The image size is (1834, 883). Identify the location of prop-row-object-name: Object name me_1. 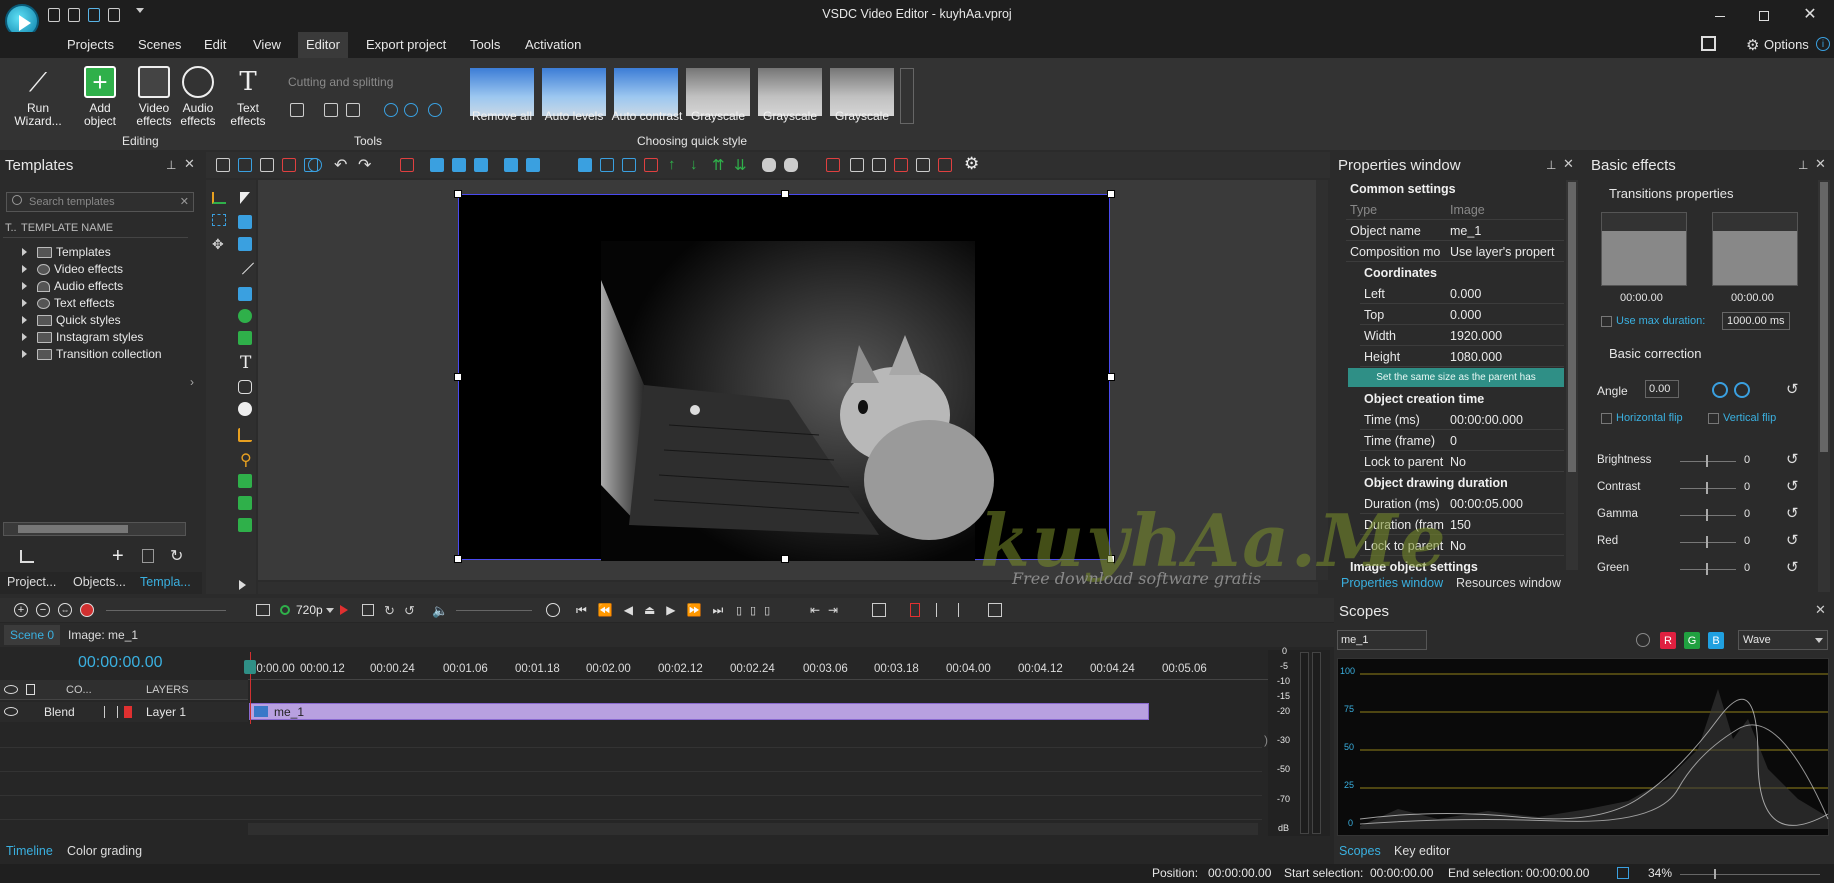
(1455, 231).